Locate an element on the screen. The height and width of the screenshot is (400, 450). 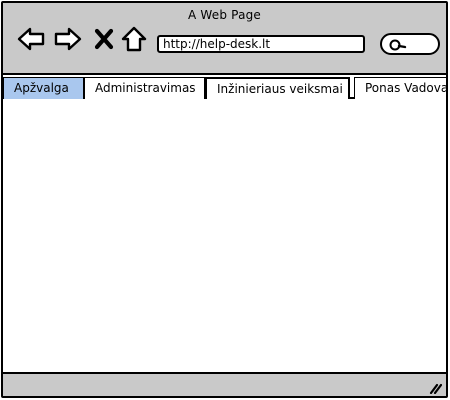
resize-grip-icon is located at coordinates (435, 387).